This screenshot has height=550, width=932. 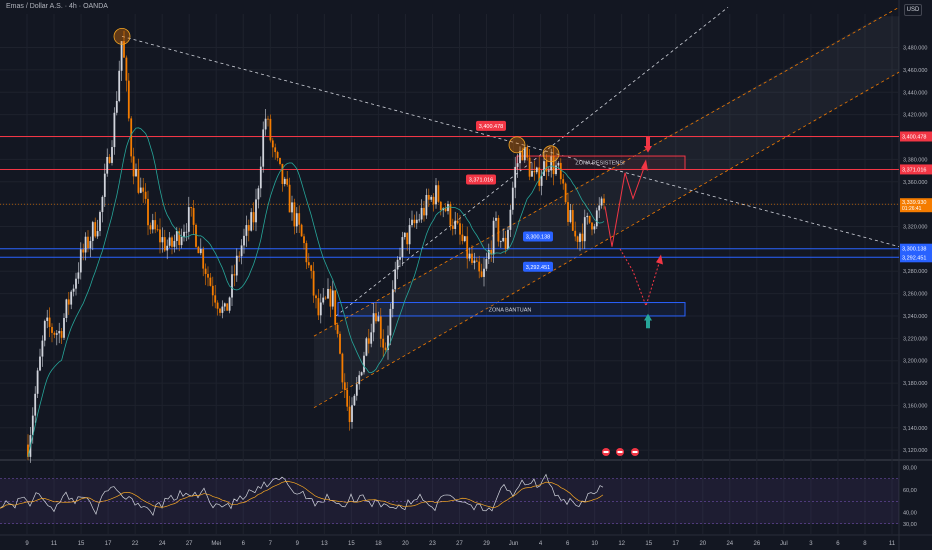 What do you see at coordinates (914, 170) in the screenshot?
I see `axis-level-tag: 3,371.016` at bounding box center [914, 170].